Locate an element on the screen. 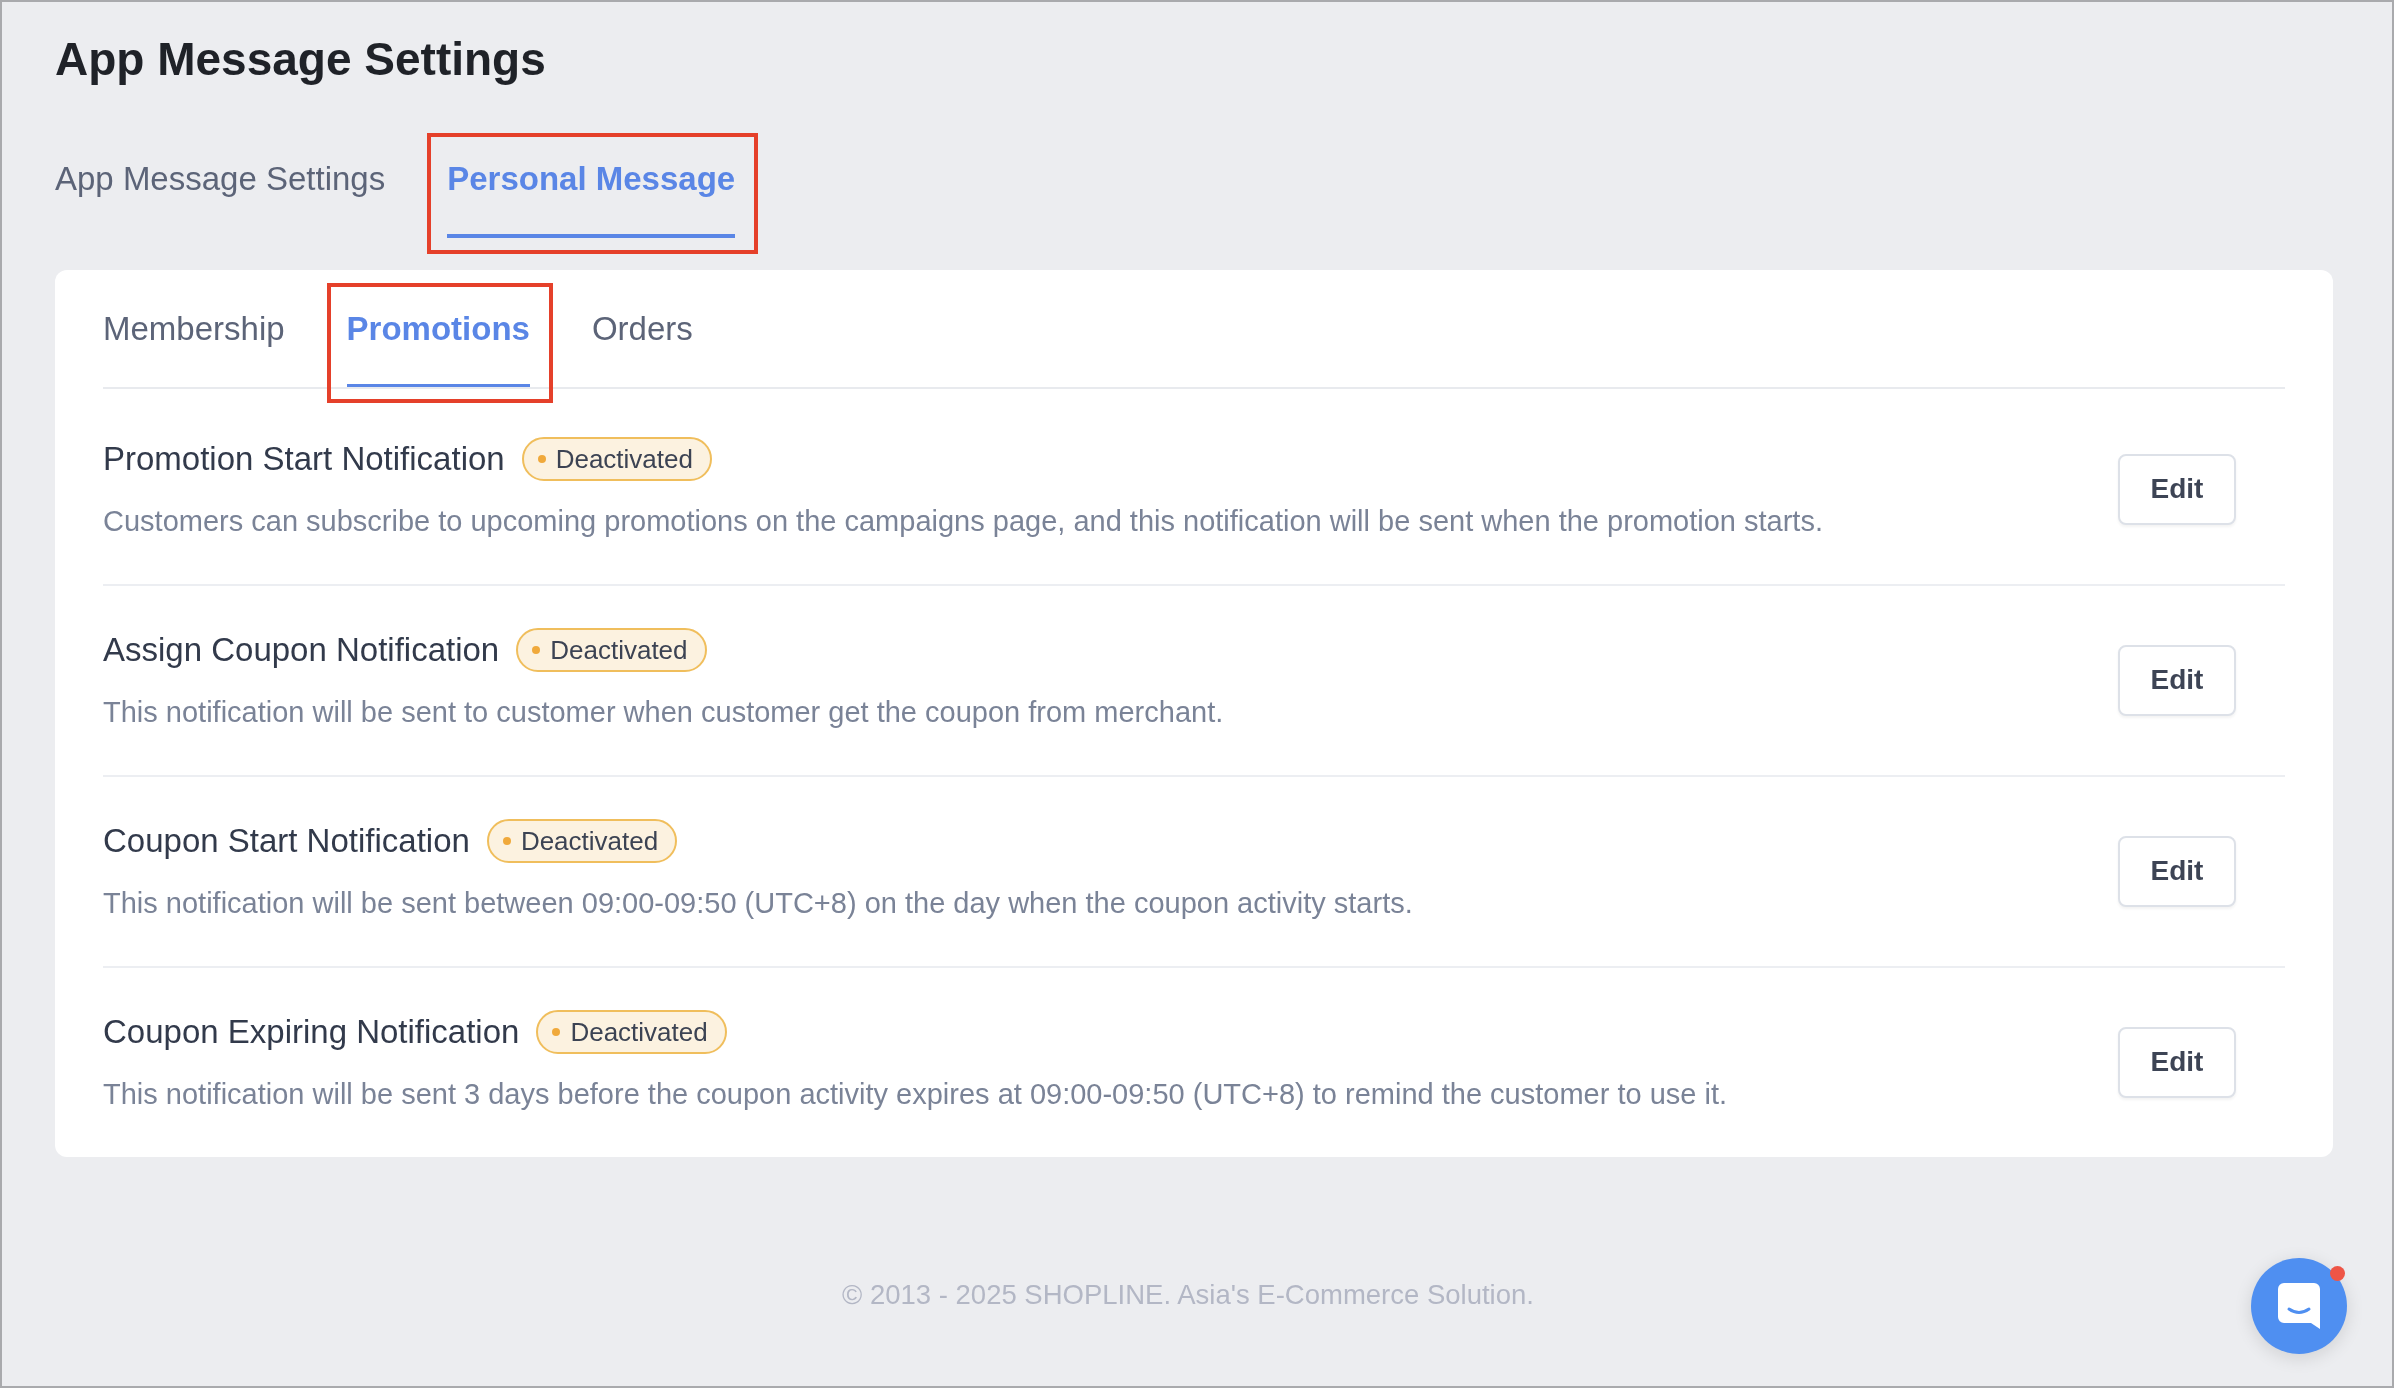  tab: Membership is located at coordinates (194, 348).